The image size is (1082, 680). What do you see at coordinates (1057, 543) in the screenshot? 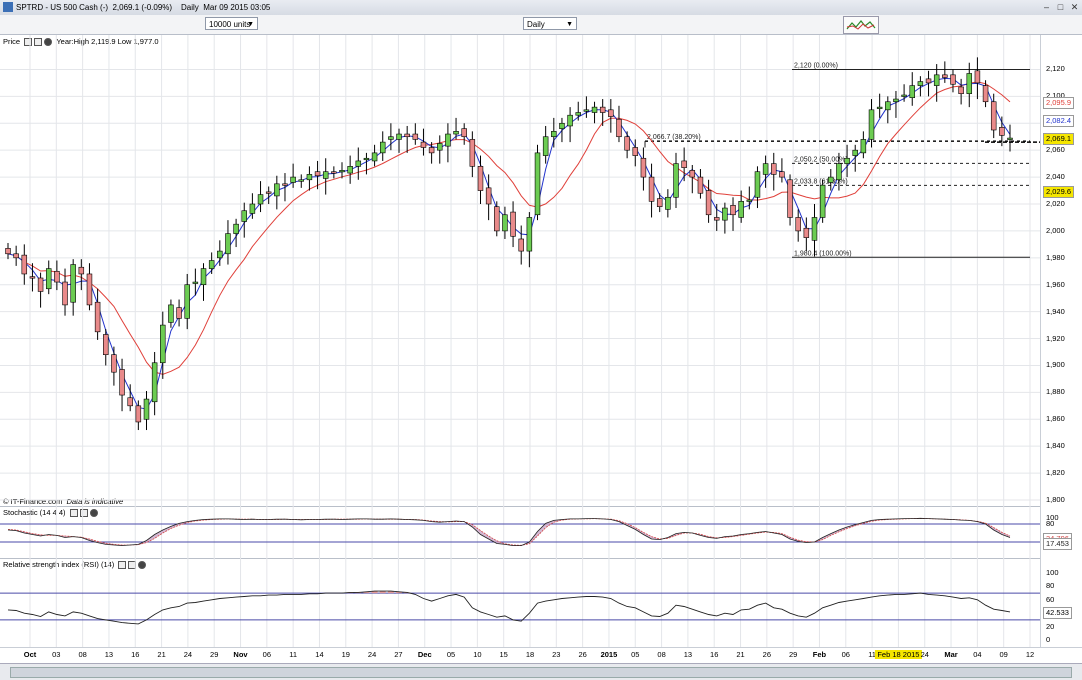
I see `stochastic-tag: 17.453` at bounding box center [1057, 543].